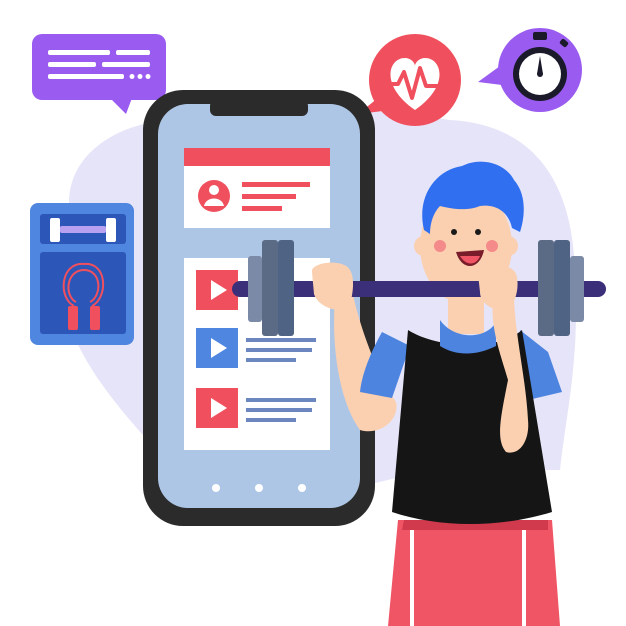 This screenshot has height=626, width=626. What do you see at coordinates (82, 274) in the screenshot?
I see `equipment-panel` at bounding box center [82, 274].